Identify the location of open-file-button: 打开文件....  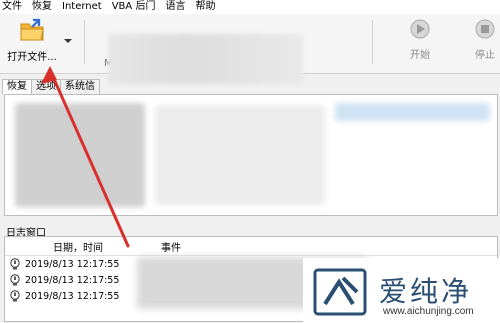
(32, 43).